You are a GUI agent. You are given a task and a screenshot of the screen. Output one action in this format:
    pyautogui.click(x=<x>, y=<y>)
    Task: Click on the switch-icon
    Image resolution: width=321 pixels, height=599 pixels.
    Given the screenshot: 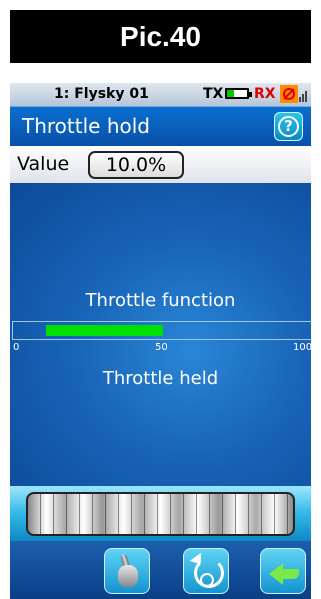 What is the action you would take?
    pyautogui.click(x=128, y=576)
    